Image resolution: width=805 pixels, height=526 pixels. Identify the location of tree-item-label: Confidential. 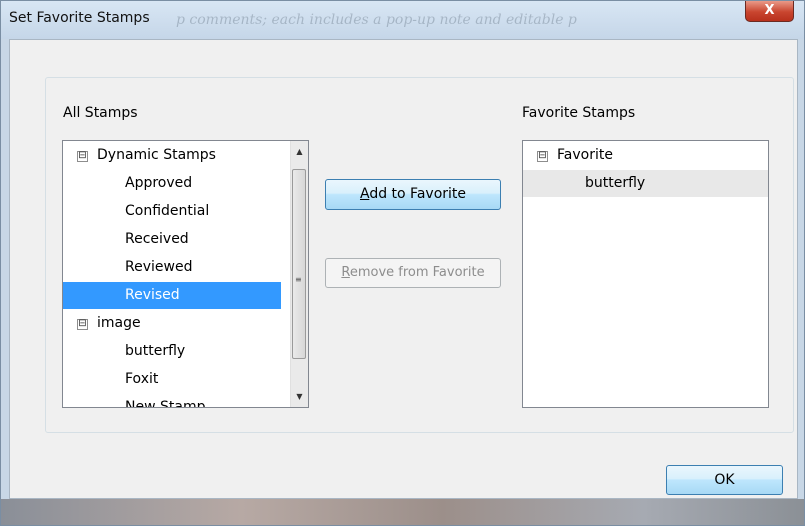
(167, 211).